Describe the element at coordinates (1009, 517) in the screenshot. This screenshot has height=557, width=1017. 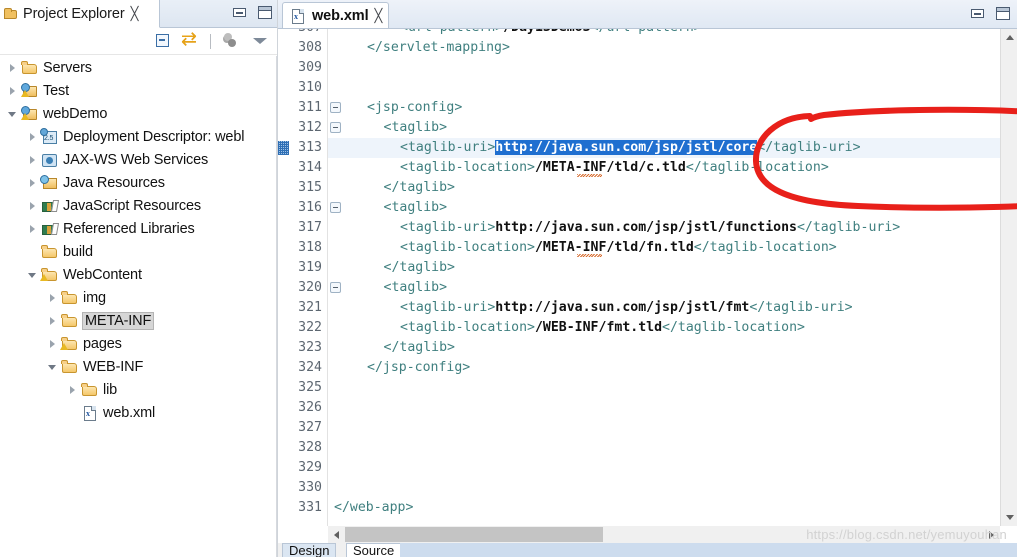
I see `scroll-down-icon` at that location.